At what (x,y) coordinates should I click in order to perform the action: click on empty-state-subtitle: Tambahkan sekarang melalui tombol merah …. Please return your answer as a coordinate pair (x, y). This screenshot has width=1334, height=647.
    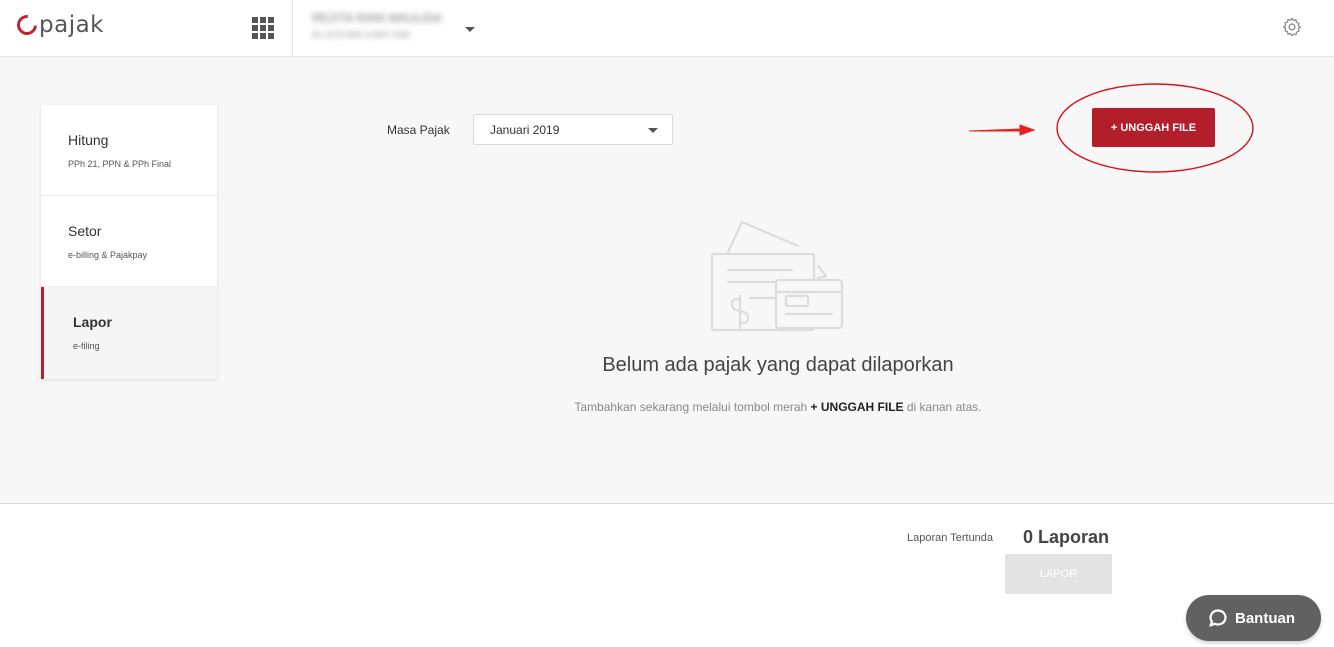
    Looking at the image, I should click on (667, 407).